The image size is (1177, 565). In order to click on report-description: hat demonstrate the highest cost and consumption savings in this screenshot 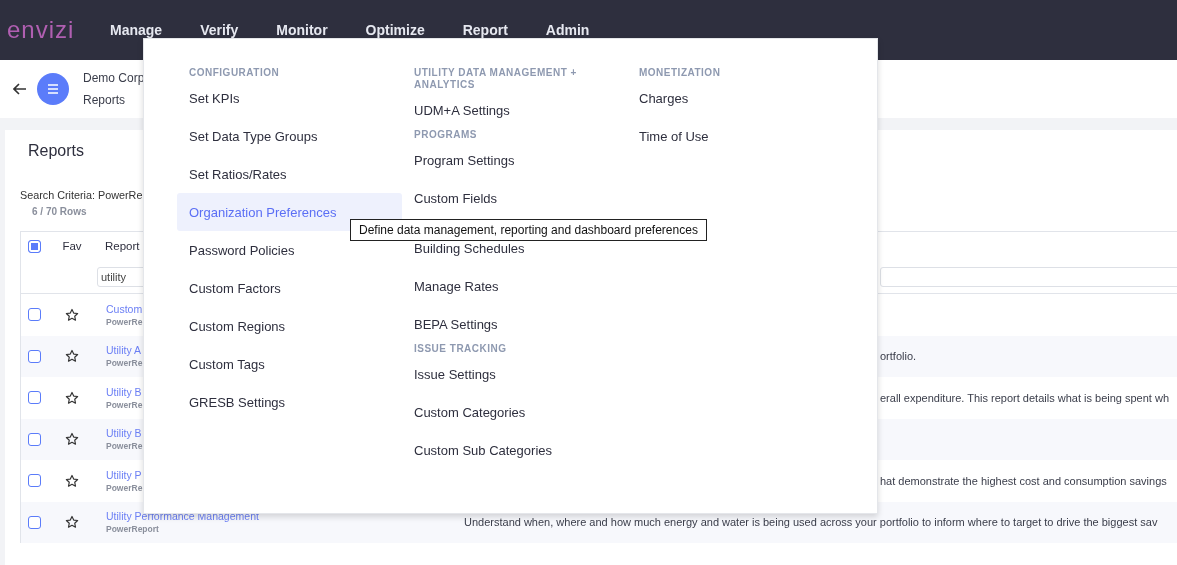, I will do `click(1023, 480)`.